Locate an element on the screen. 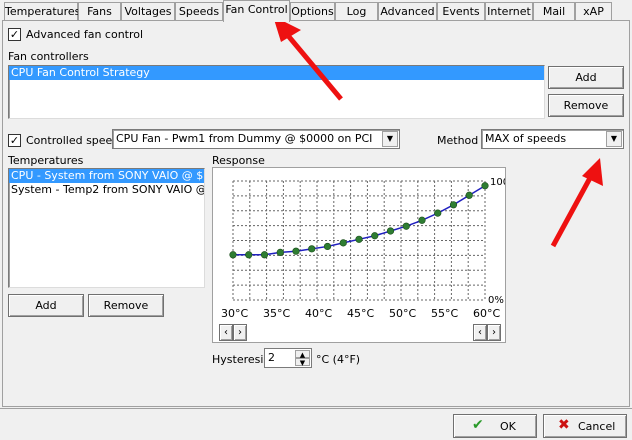 This screenshot has height=440, width=632. fan-controllers-list: CPU Fan Control Strategy is located at coordinates (276, 92).